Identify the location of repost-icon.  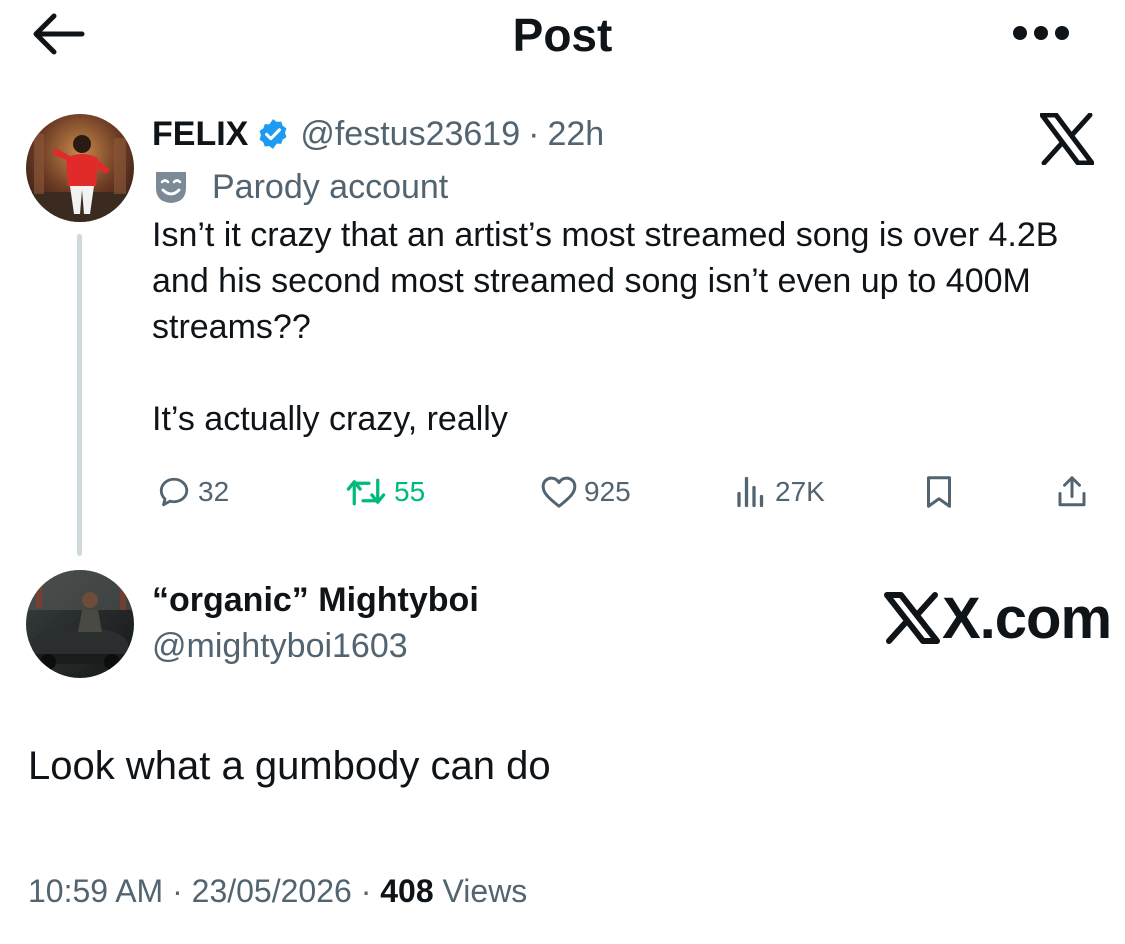
(366, 492).